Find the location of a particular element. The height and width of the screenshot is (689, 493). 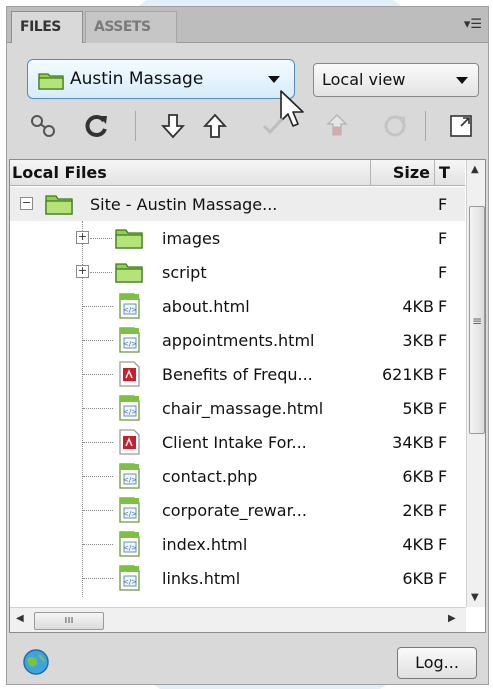

scrollbar-thumb: ııı is located at coordinates (69, 621).